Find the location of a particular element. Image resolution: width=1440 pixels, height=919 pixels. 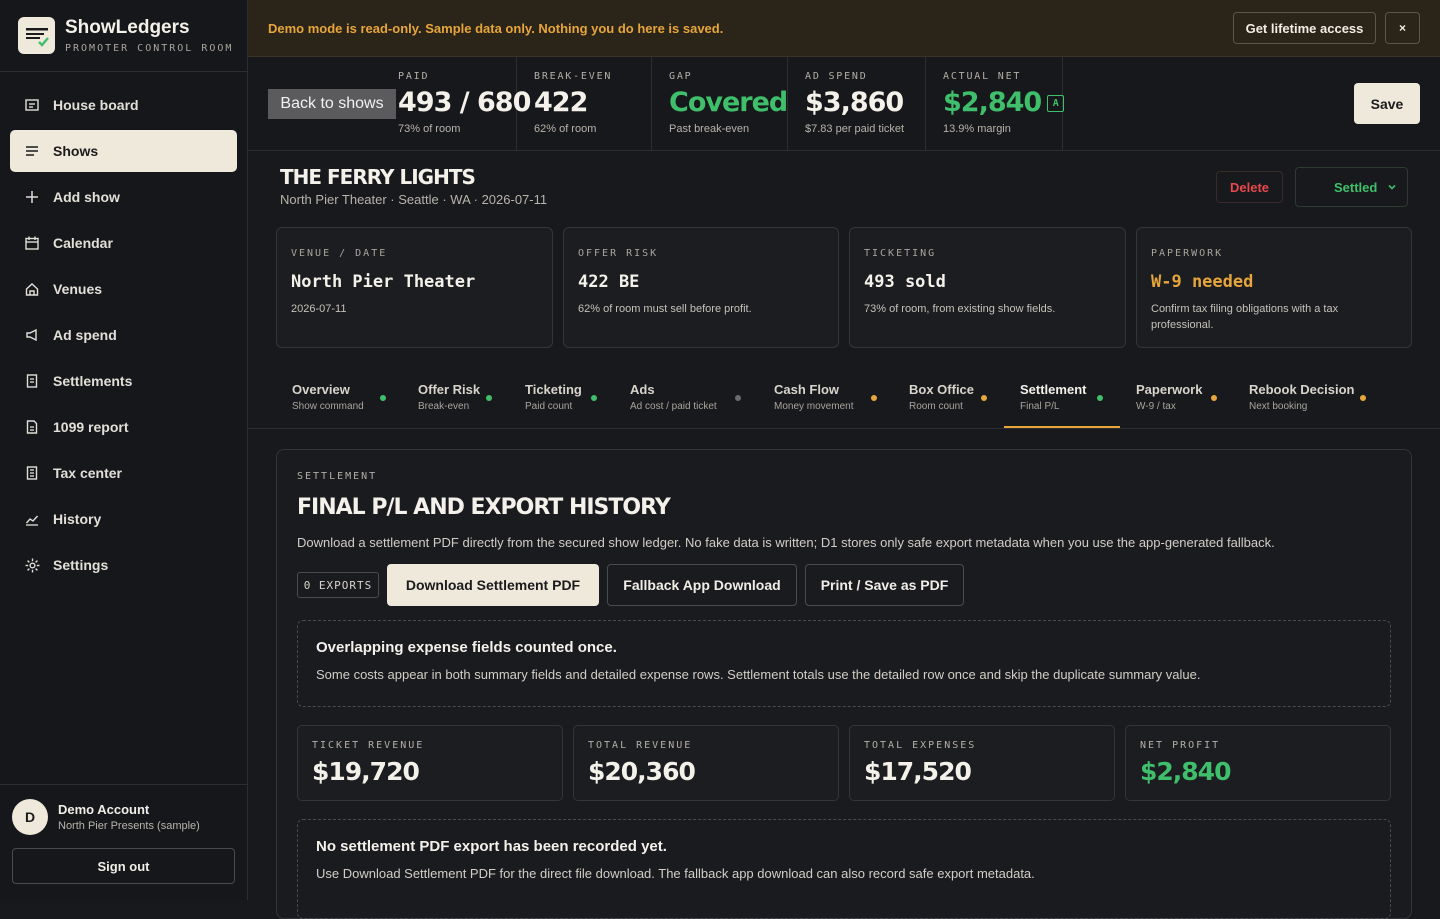

sidebar-item-label: History is located at coordinates (77, 519).